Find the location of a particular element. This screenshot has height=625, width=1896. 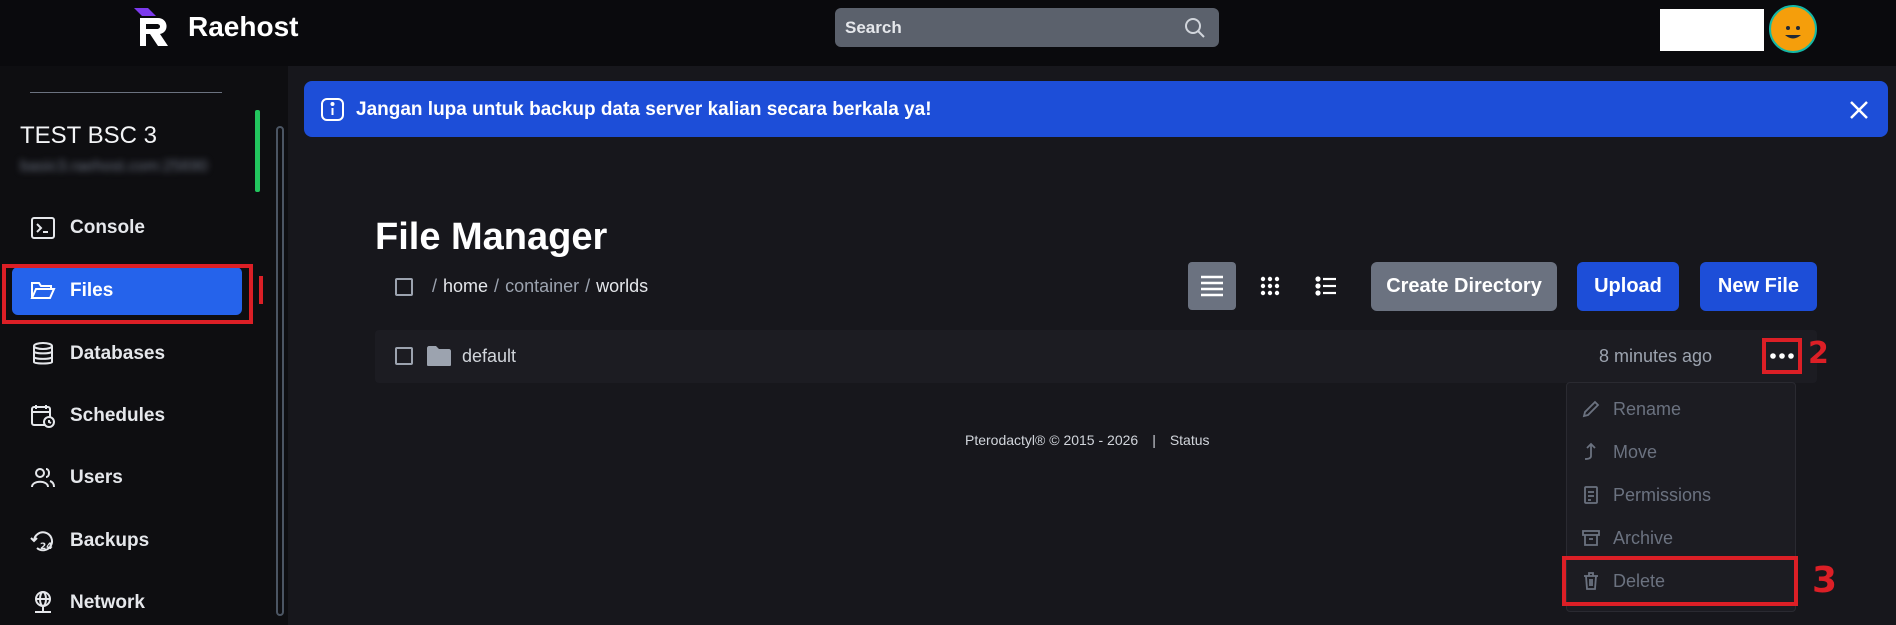

breadcrumb: / home / container / worlds is located at coordinates (540, 286).